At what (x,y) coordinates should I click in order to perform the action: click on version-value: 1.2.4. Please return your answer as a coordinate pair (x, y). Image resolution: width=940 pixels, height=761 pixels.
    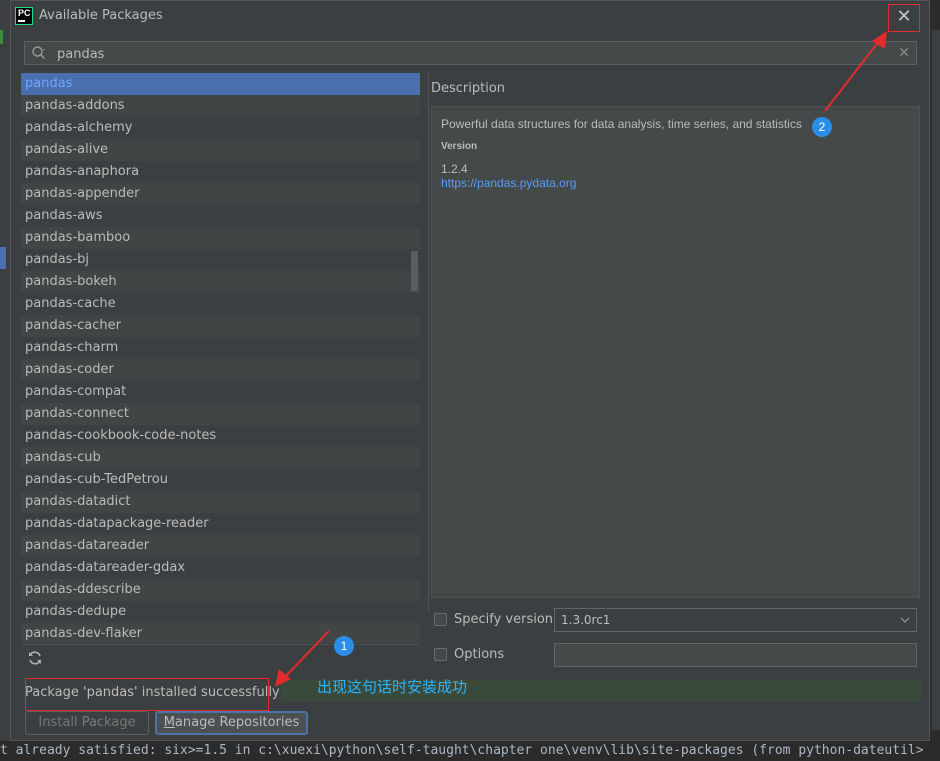
    Looking at the image, I should click on (454, 169).